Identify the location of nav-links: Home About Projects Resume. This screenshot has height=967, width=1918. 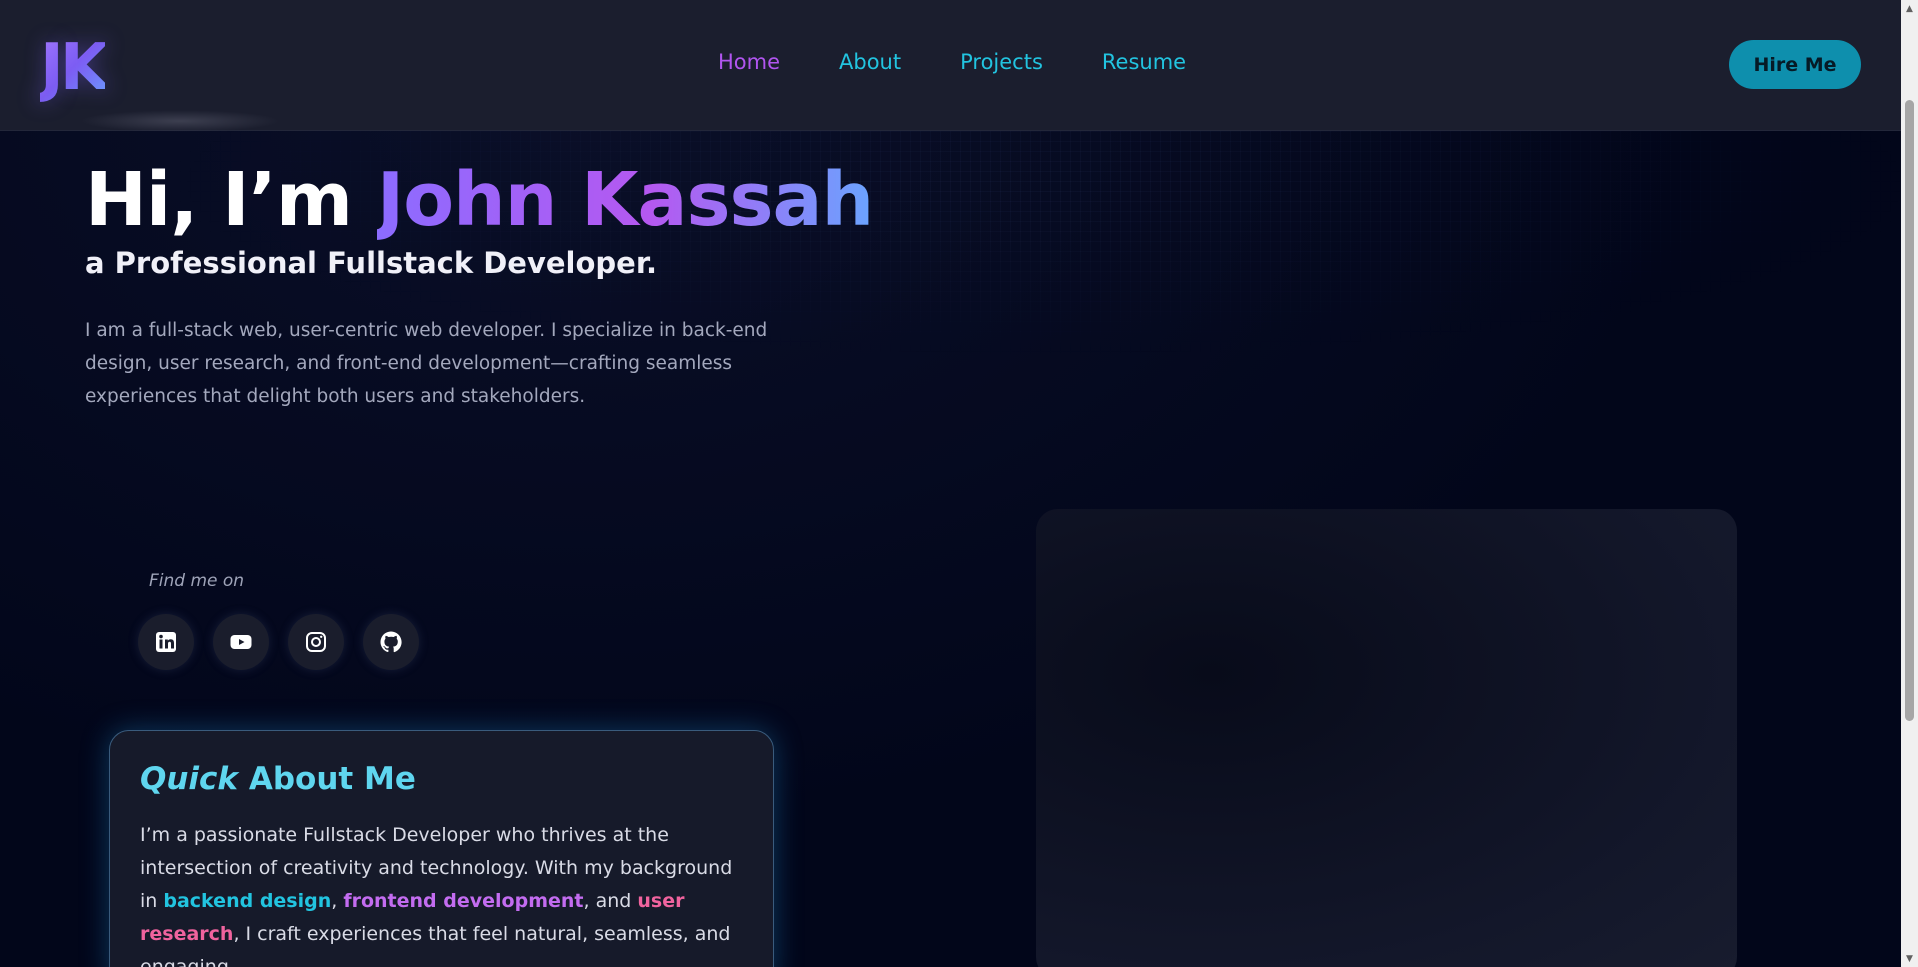
(981, 62).